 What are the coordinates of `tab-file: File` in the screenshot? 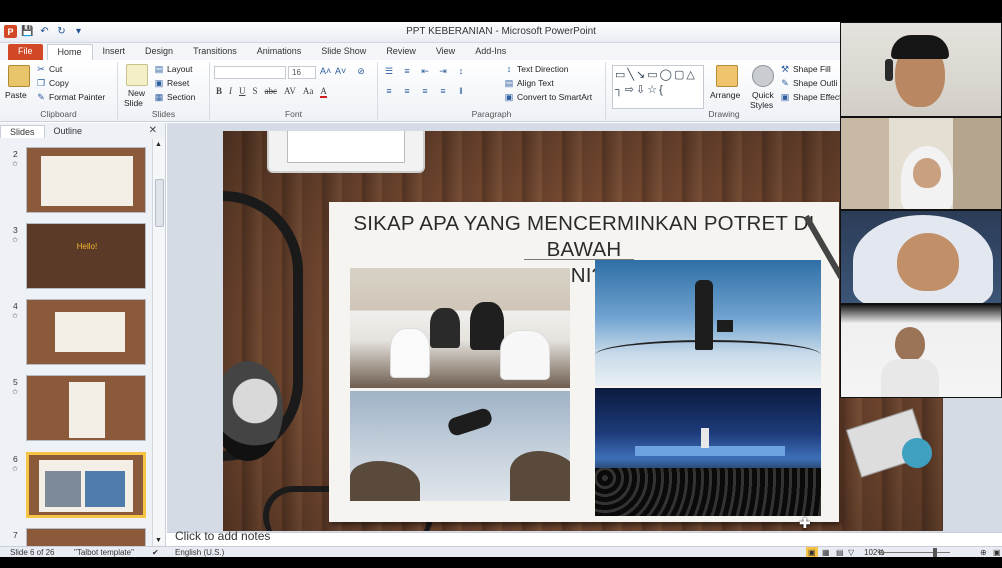 It's located at (25, 52).